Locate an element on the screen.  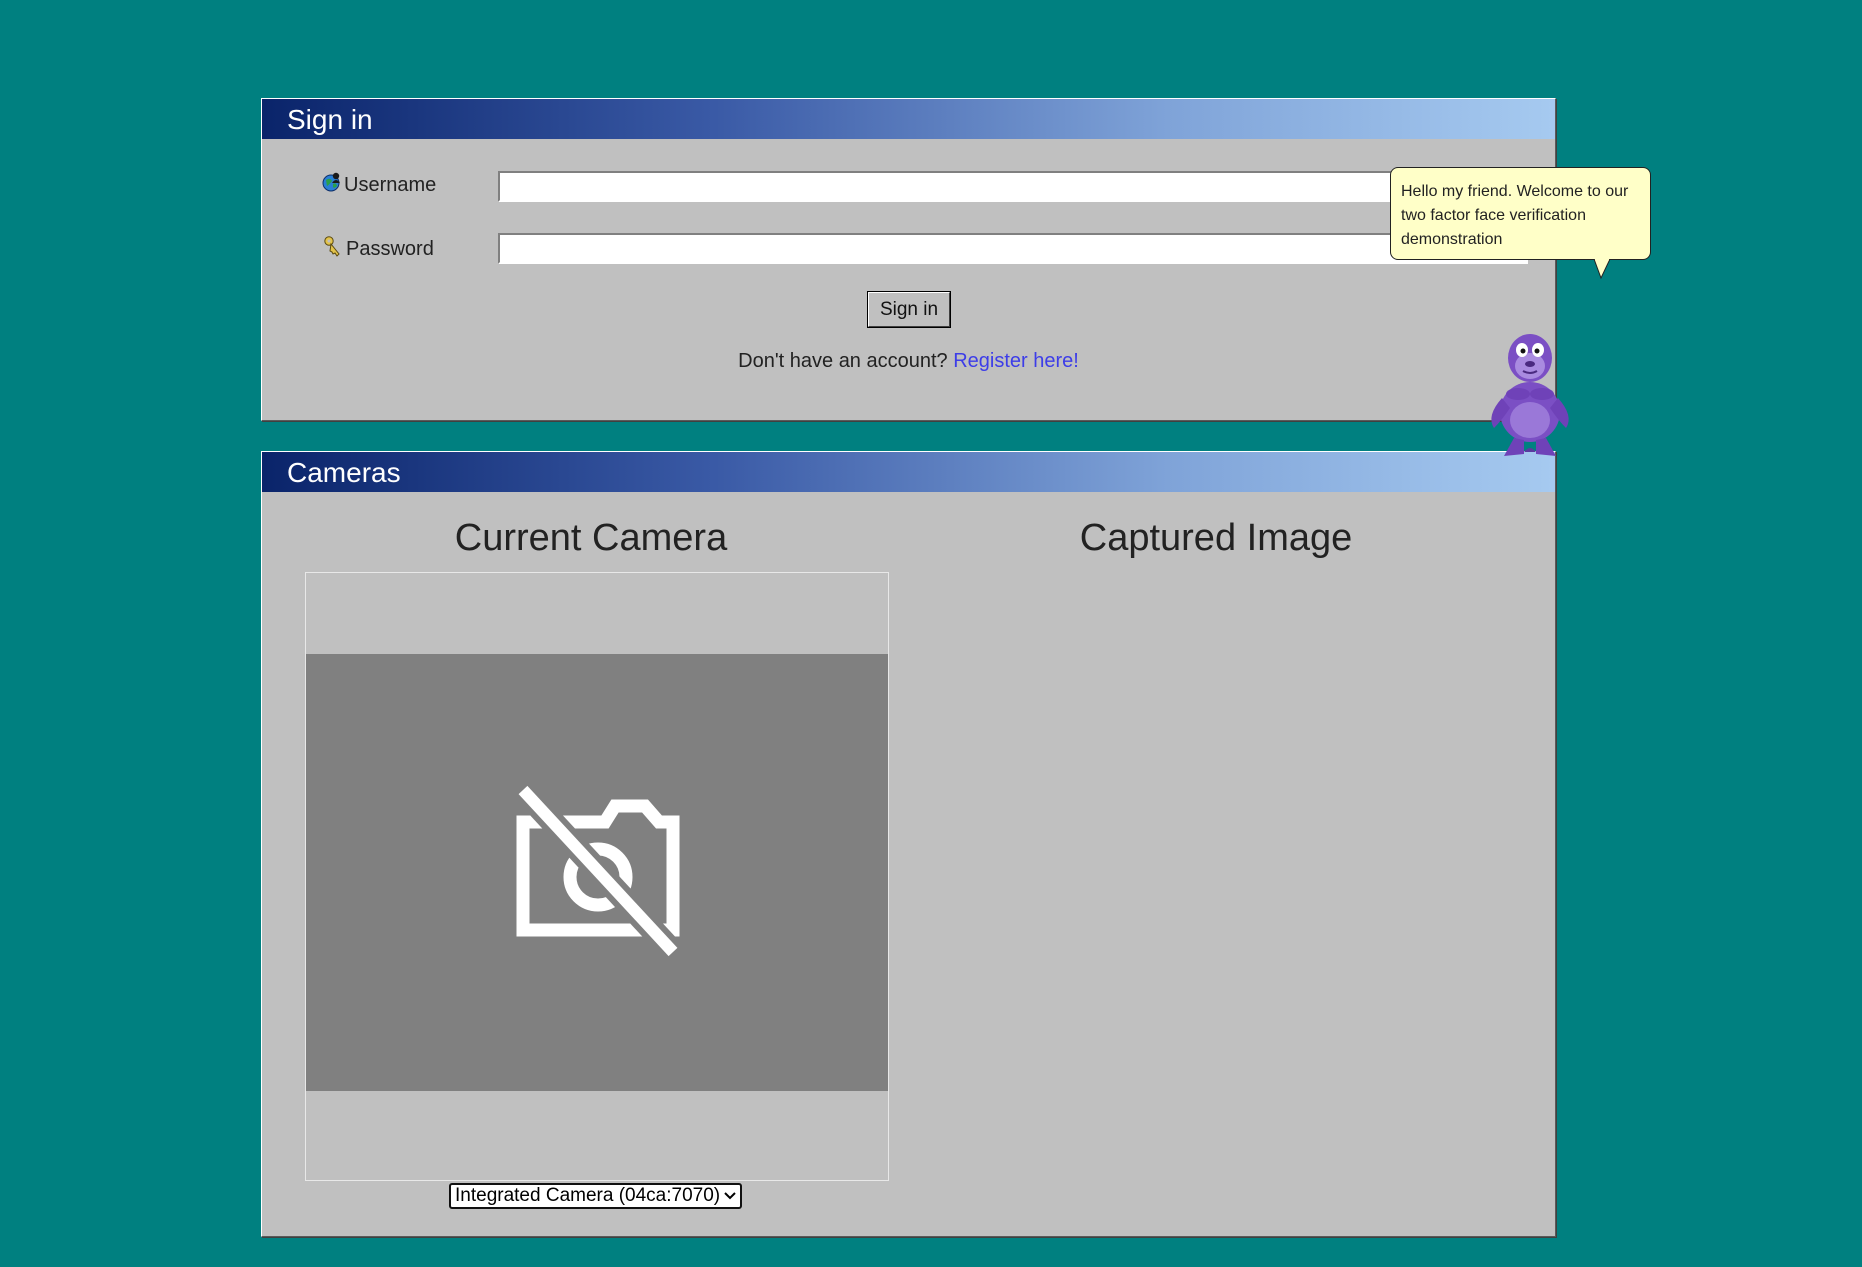
register-link: Register here! is located at coordinates (1016, 361).